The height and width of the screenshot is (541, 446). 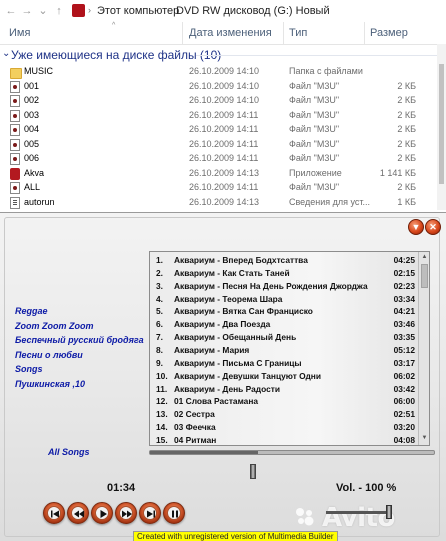 What do you see at coordinates (230, 33) in the screenshot?
I see `column-date: Дата изменения` at bounding box center [230, 33].